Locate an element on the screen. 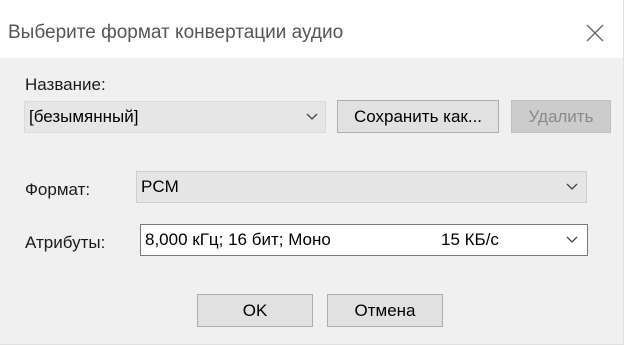 The image size is (624, 345). attributes-combobox: 8,000 кГц; 16 бит; Моно 15 КБ/с is located at coordinates (364, 240).